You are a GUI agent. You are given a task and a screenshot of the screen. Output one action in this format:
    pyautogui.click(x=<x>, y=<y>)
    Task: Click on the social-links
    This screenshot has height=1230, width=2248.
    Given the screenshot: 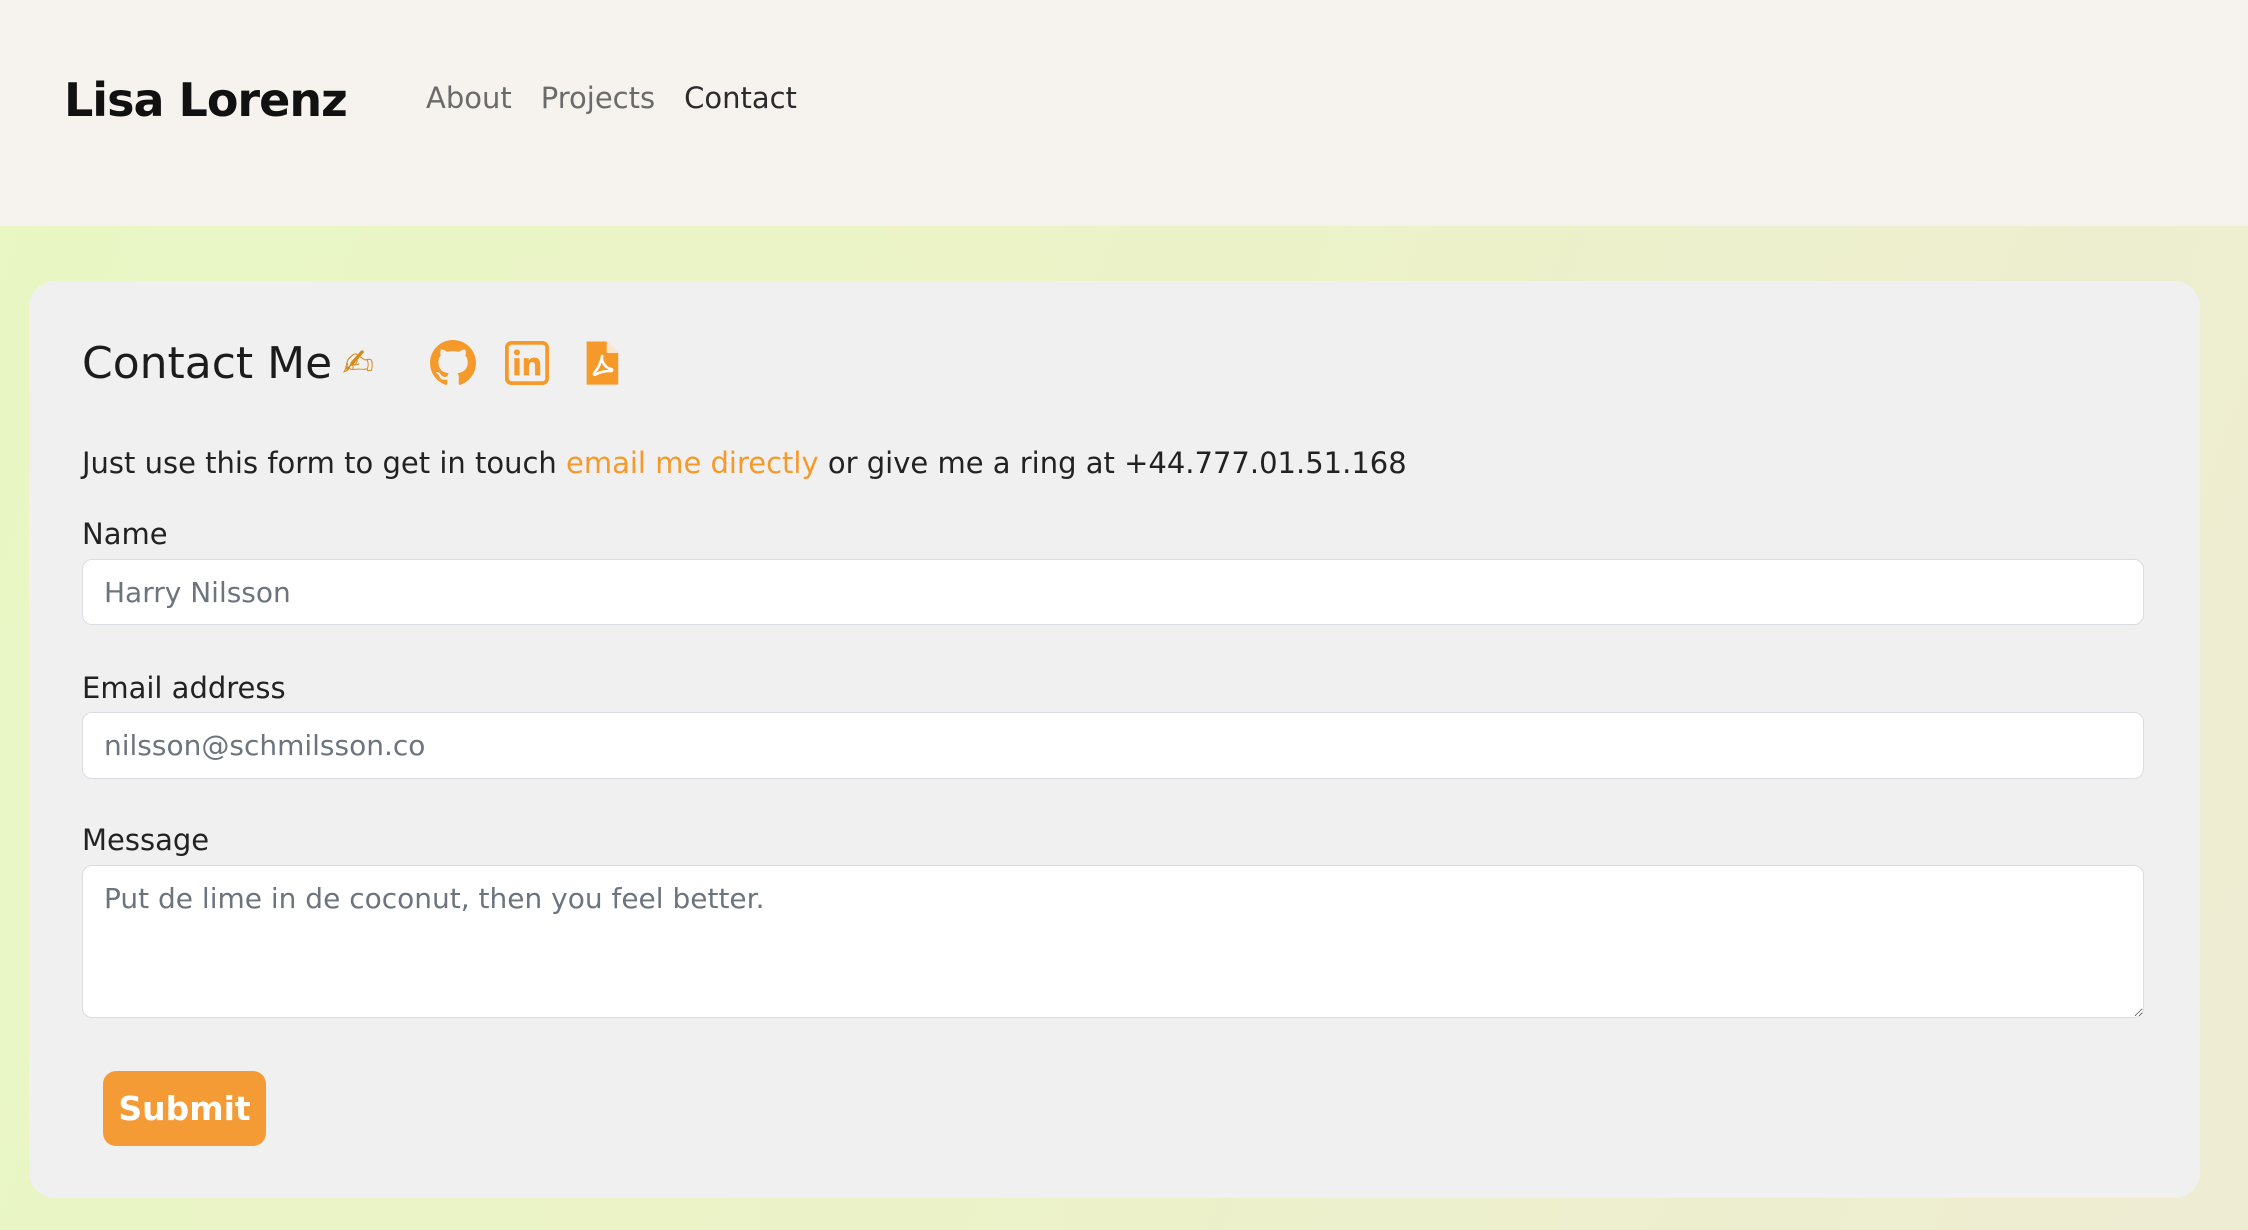 What is the action you would take?
    pyautogui.click(x=527, y=363)
    